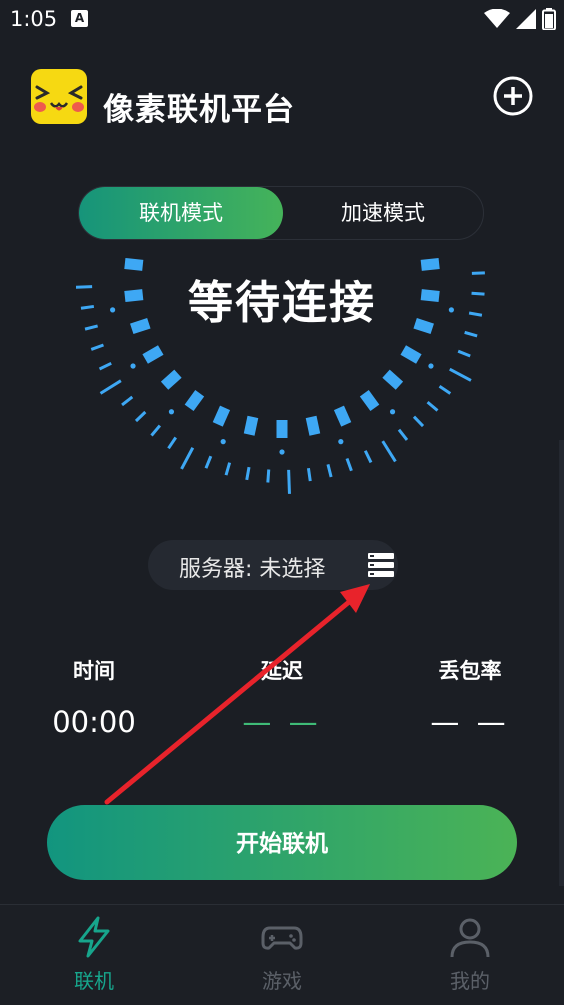 The height and width of the screenshot is (1005, 564). What do you see at coordinates (94, 725) in the screenshot?
I see `stat-time-value: 00:00` at bounding box center [94, 725].